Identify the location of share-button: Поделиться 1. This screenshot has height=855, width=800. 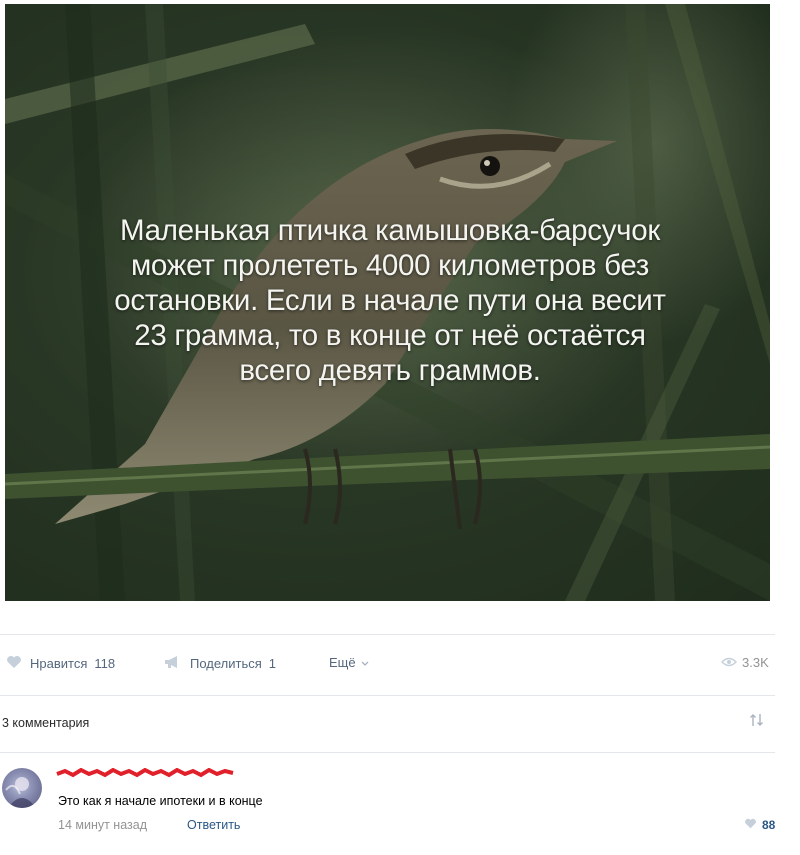
(220, 663).